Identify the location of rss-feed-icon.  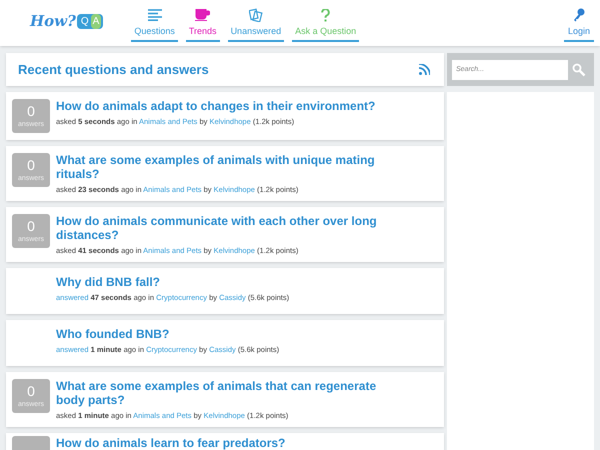
(424, 69).